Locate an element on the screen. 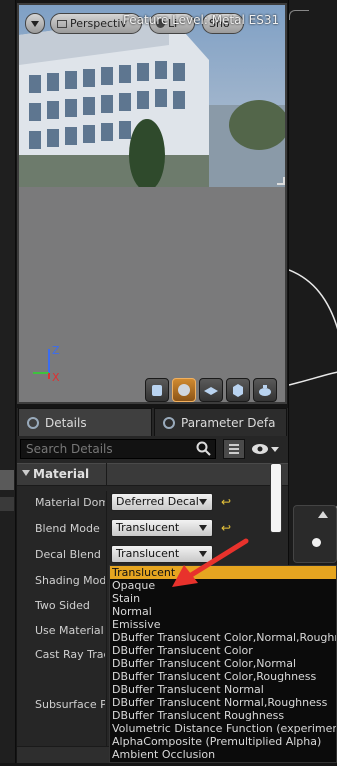  eye-icon is located at coordinates (265, 449).